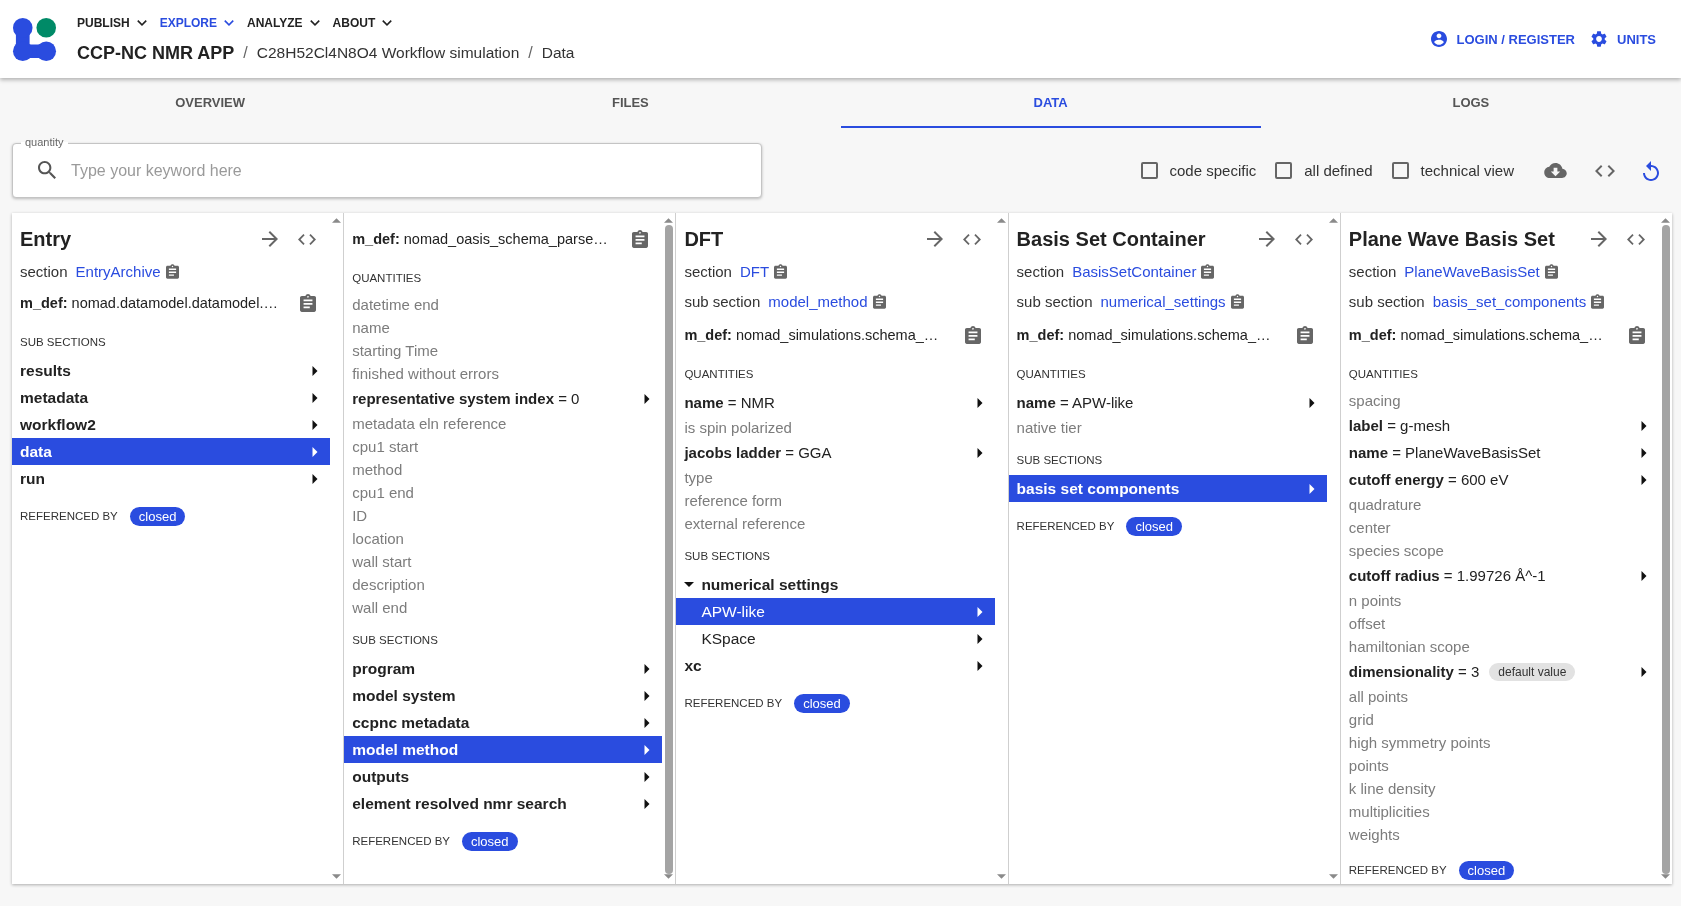 The image size is (1681, 906). What do you see at coordinates (503, 695) in the screenshot?
I see `subsection-item: model system` at bounding box center [503, 695].